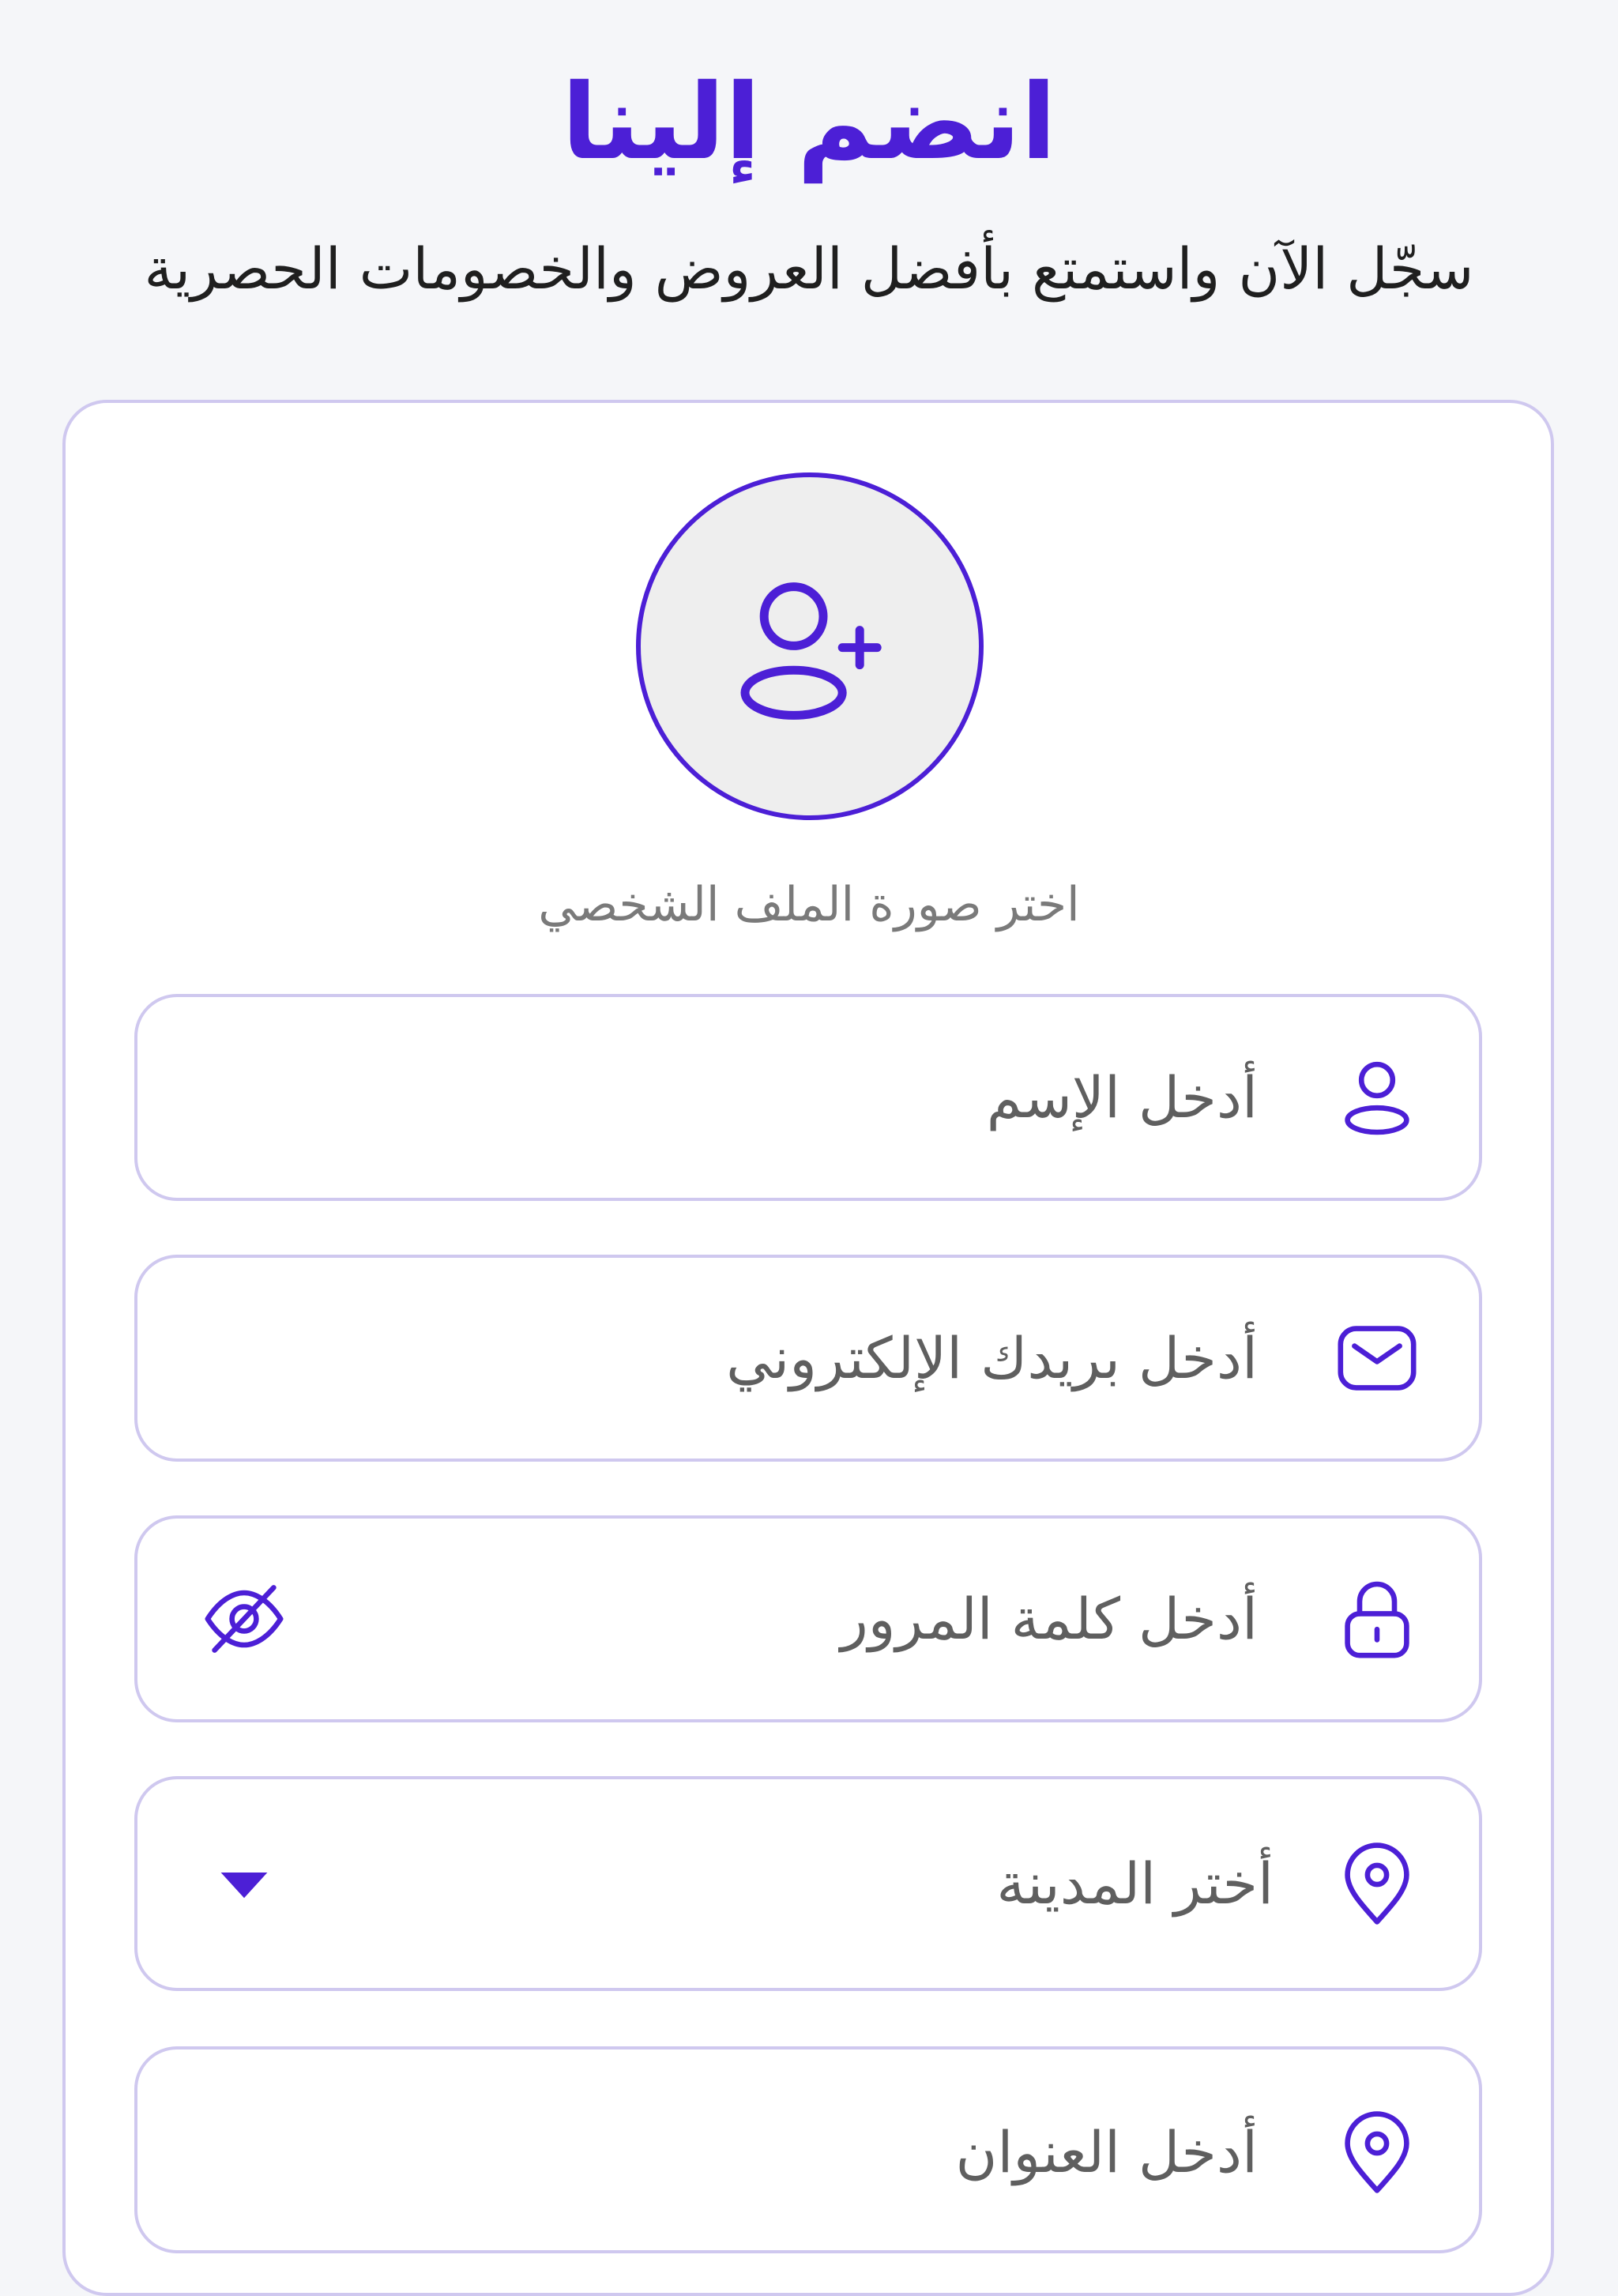  Describe the element at coordinates (808, 2149) in the screenshot. I see `address-field: أدخل العنوان` at that location.